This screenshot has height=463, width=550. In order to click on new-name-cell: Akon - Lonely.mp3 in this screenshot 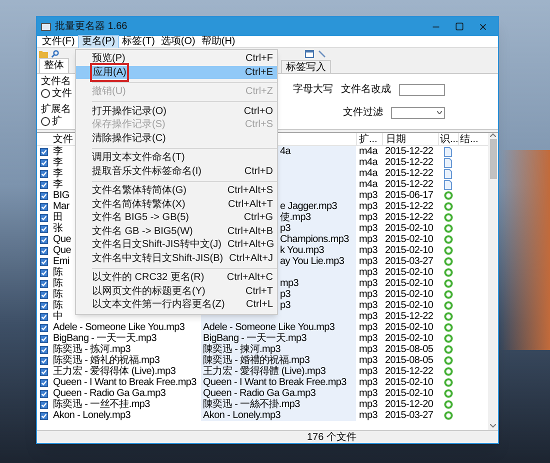, I will do `click(242, 415)`.